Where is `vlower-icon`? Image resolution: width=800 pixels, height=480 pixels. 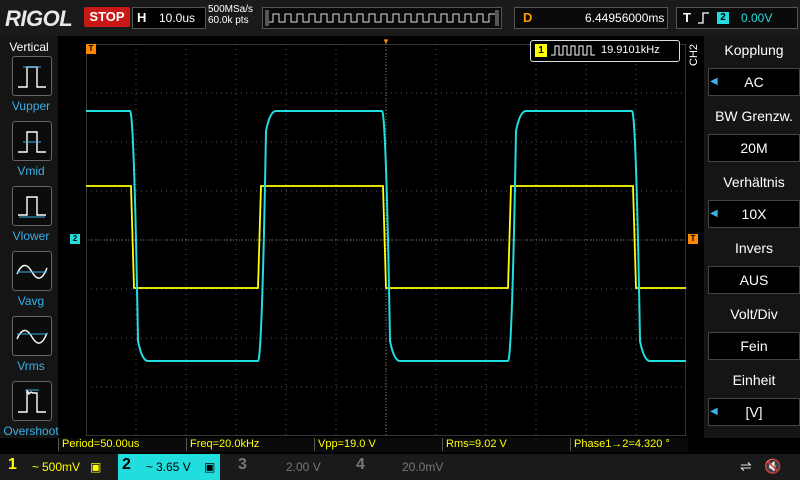 vlower-icon is located at coordinates (32, 207).